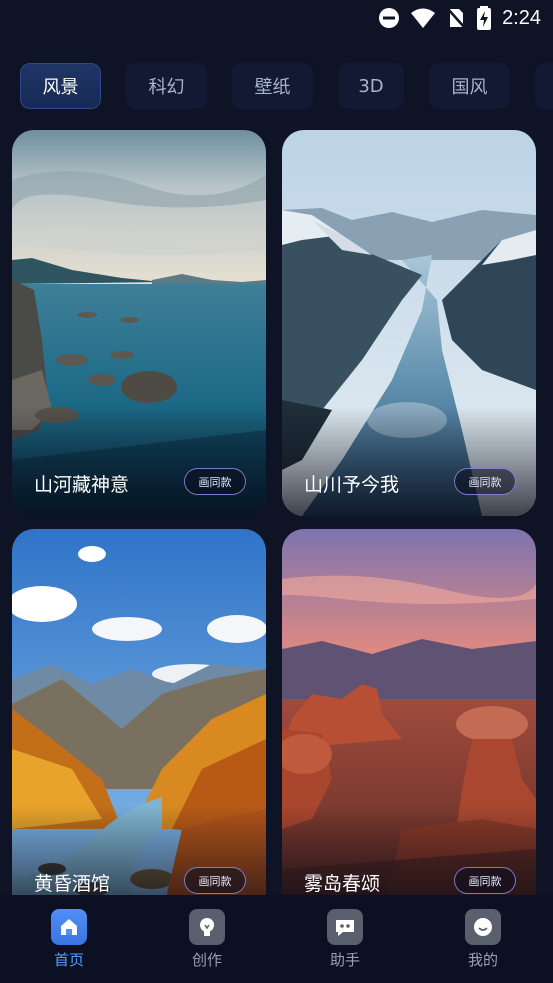 The height and width of the screenshot is (983, 553). I want to click on status-time: 2:24, so click(521, 17).